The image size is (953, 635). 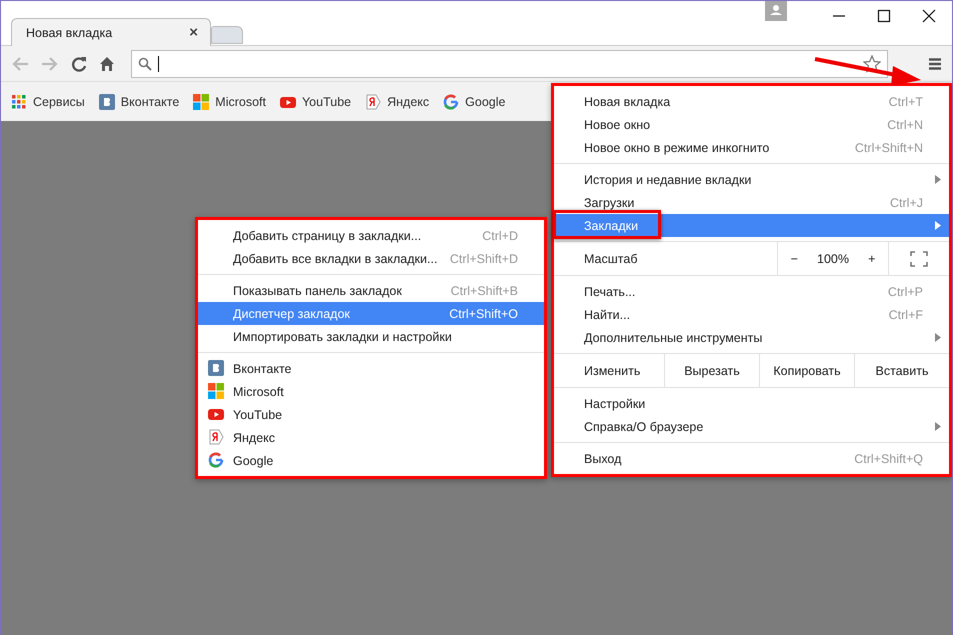 I want to click on youtube-icon, so click(x=216, y=414).